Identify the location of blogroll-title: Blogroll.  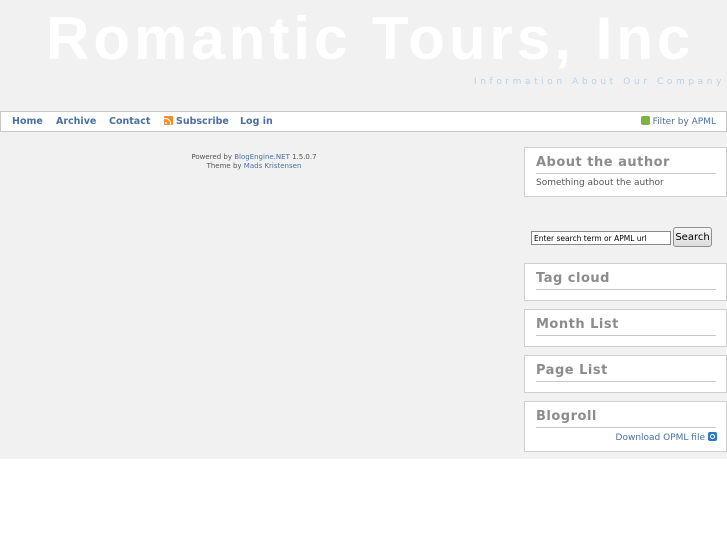
(566, 416).